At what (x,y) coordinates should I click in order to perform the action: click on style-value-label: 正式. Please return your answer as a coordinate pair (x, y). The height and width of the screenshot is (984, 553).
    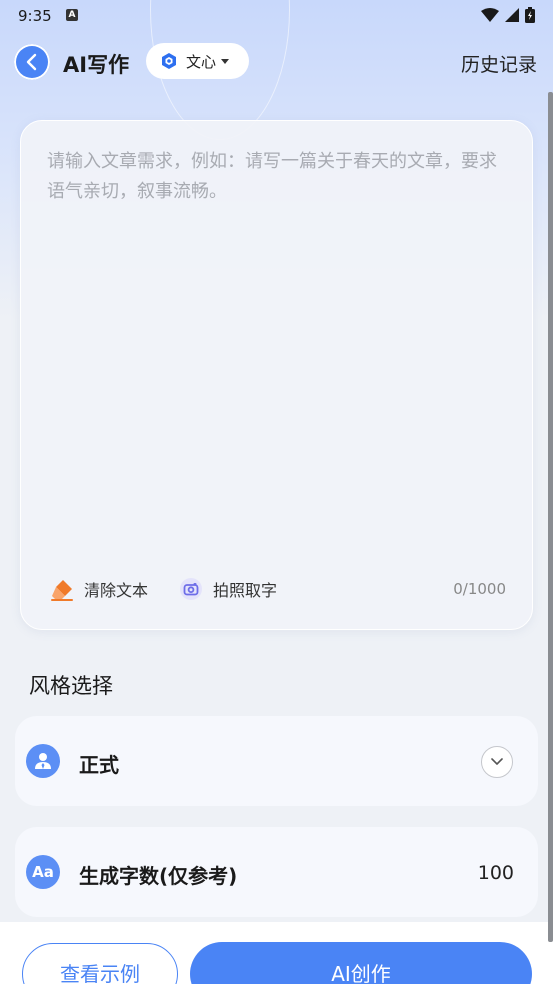
    Looking at the image, I should click on (99, 765).